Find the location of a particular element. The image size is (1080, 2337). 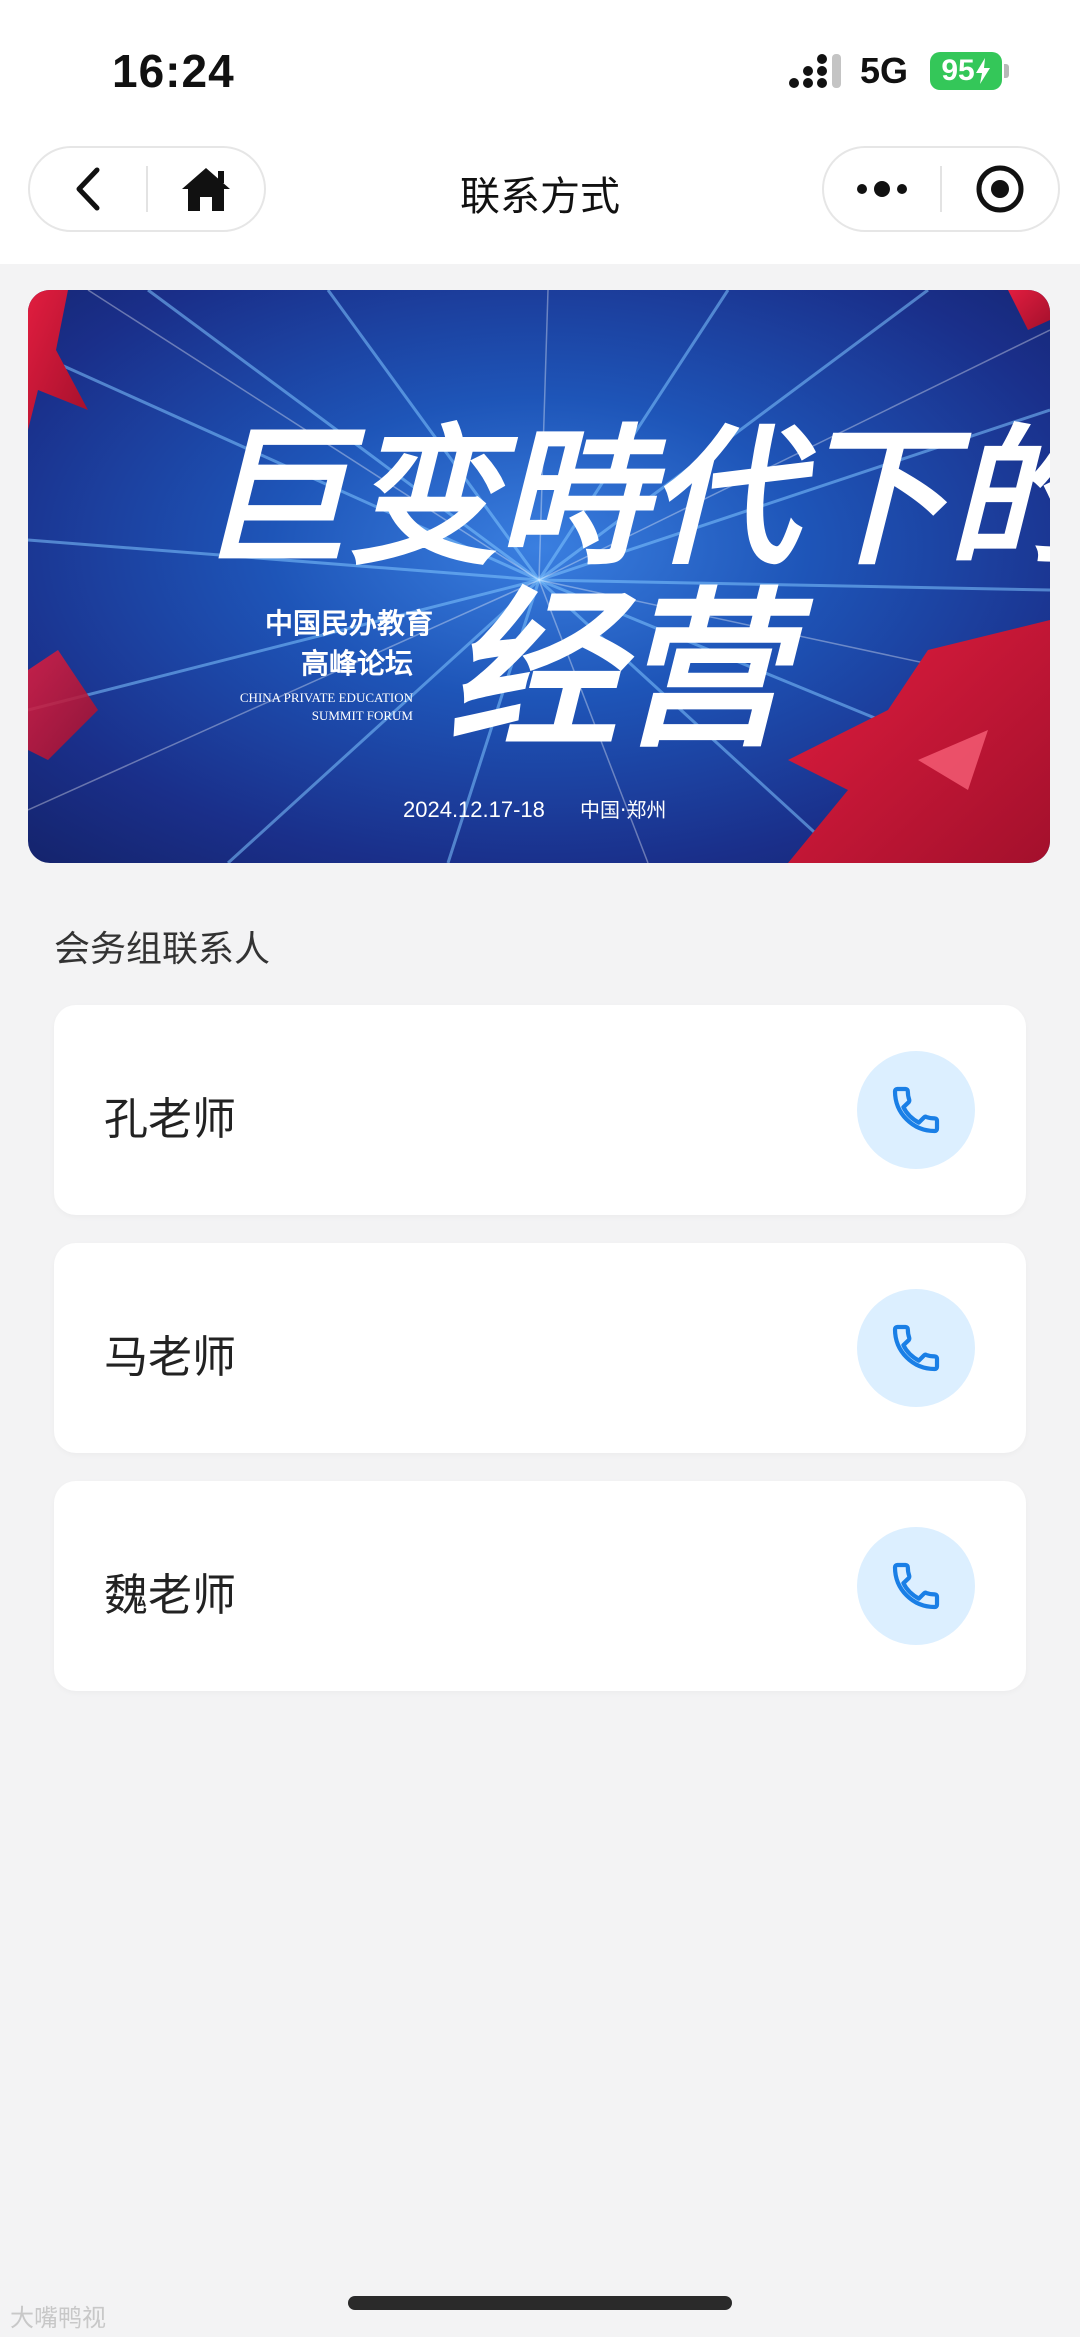

home-button is located at coordinates (206, 189).